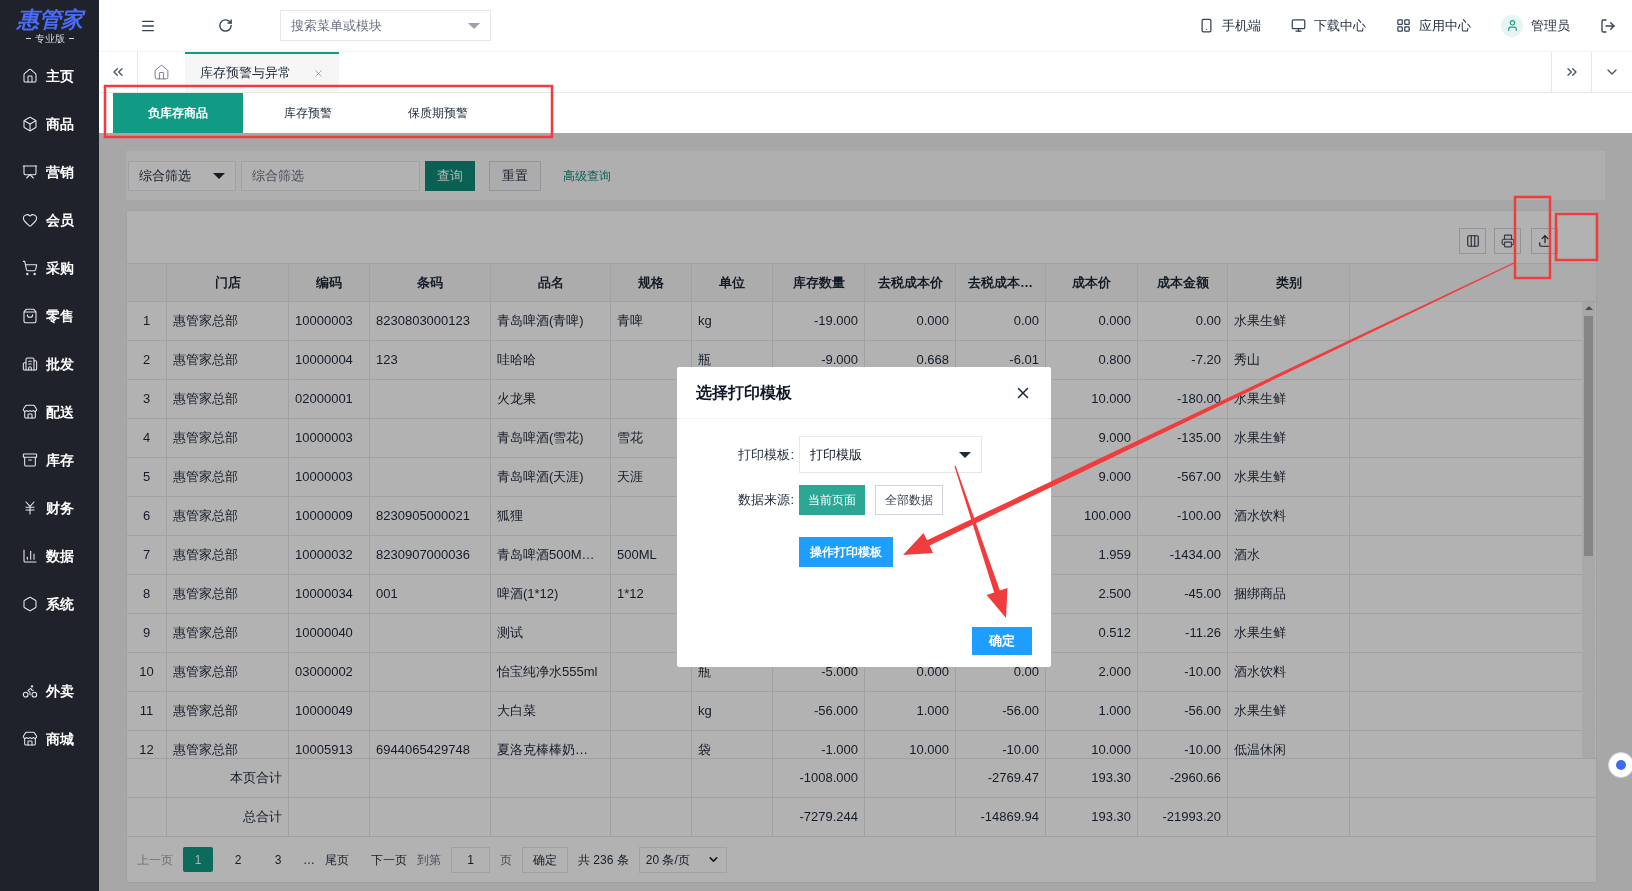 The width and height of the screenshot is (1632, 891). What do you see at coordinates (49, 412) in the screenshot?
I see `sidebar-item: 配送` at bounding box center [49, 412].